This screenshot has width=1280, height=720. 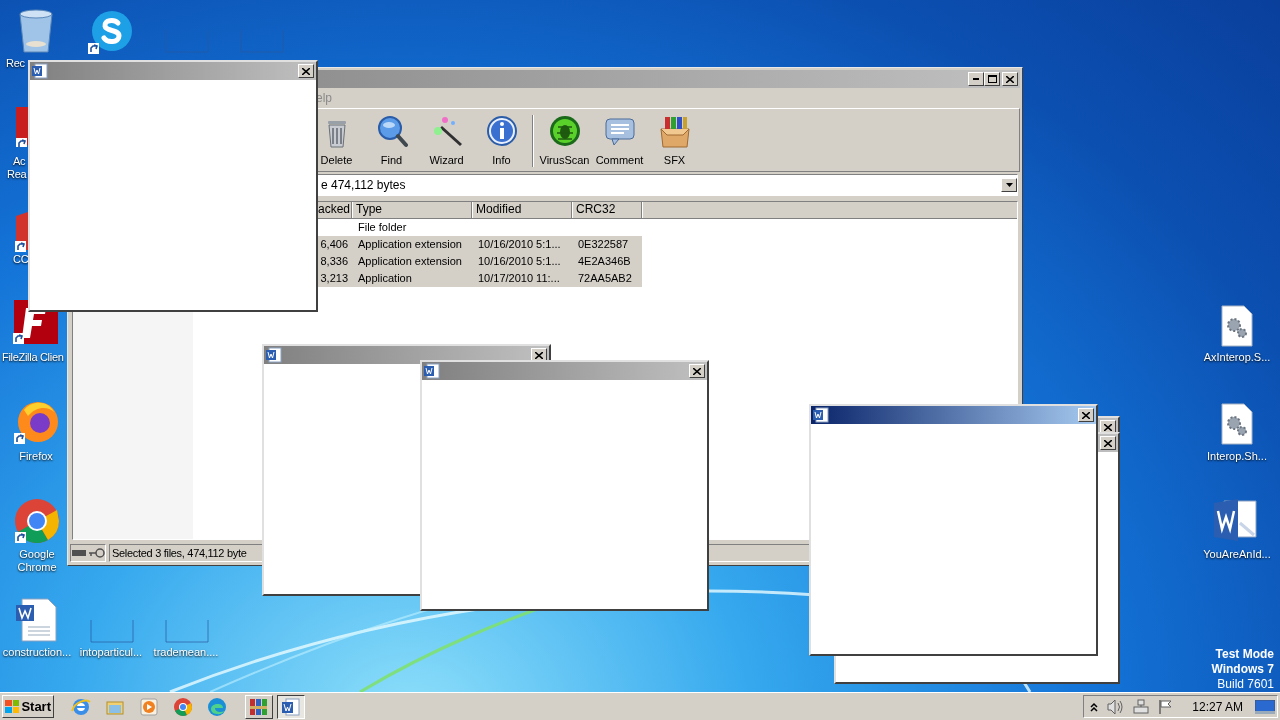 I want to click on table-cell: 6,406, so click(x=334, y=244).